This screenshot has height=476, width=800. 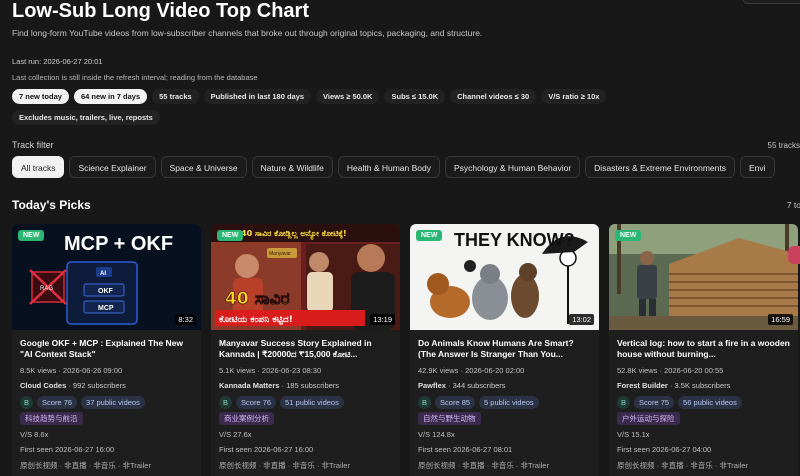 What do you see at coordinates (477, 385) in the screenshot?
I see `channel-subs: · 344 subscribers` at bounding box center [477, 385].